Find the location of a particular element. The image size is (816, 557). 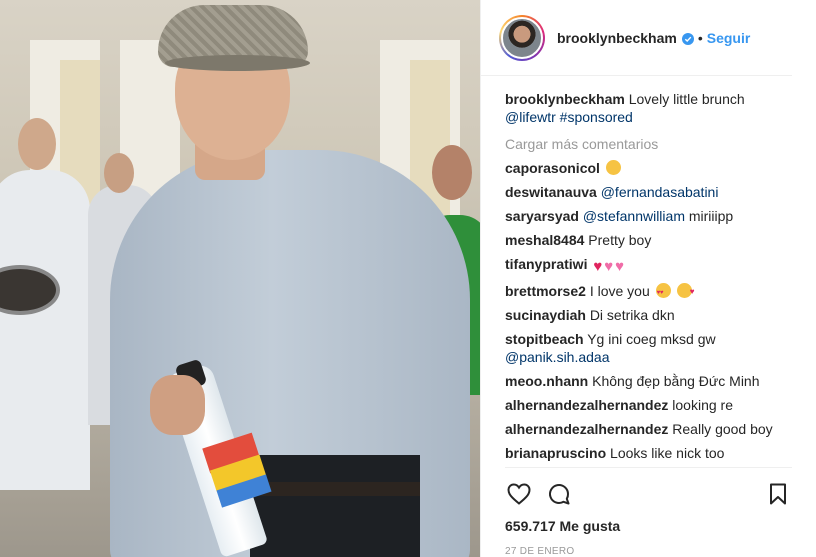

caption-mention: @lifewtr is located at coordinates (530, 117).